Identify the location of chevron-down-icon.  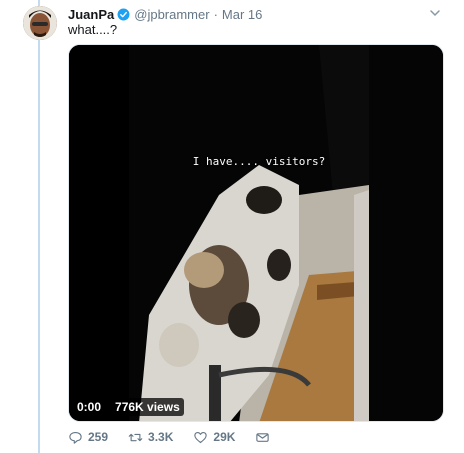
(435, 13).